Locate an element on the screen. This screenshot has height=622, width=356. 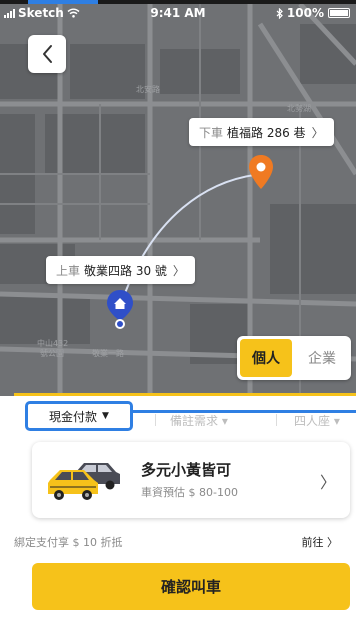
pickup-chevron-icon: 〉 is located at coordinates (178, 270).